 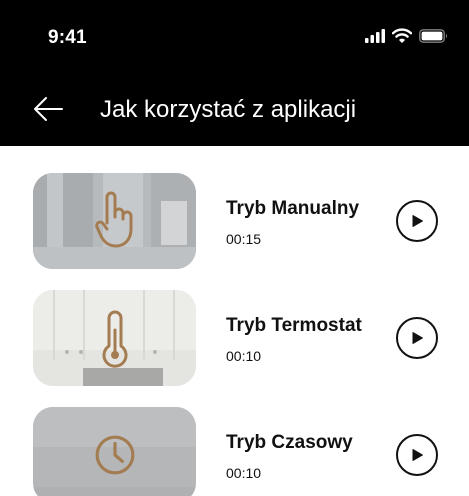 I want to click on back-button, so click(x=48, y=109).